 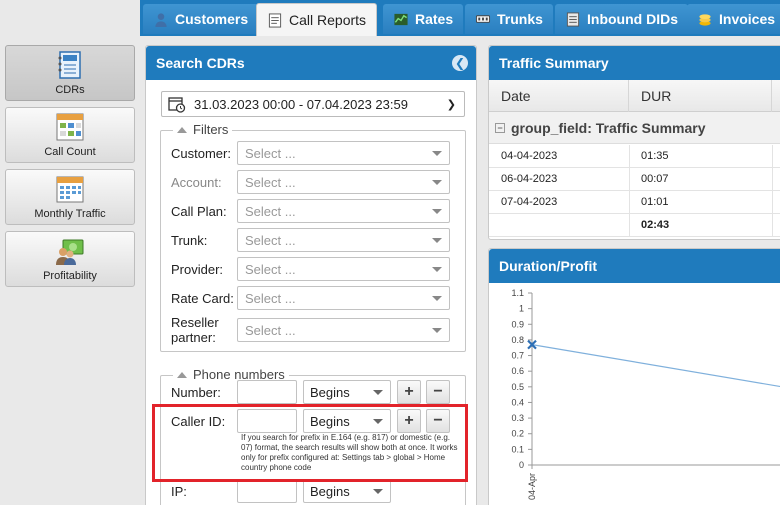 What do you see at coordinates (199, 211) in the screenshot?
I see `filter-call-plan-label: Call Plan:` at bounding box center [199, 211].